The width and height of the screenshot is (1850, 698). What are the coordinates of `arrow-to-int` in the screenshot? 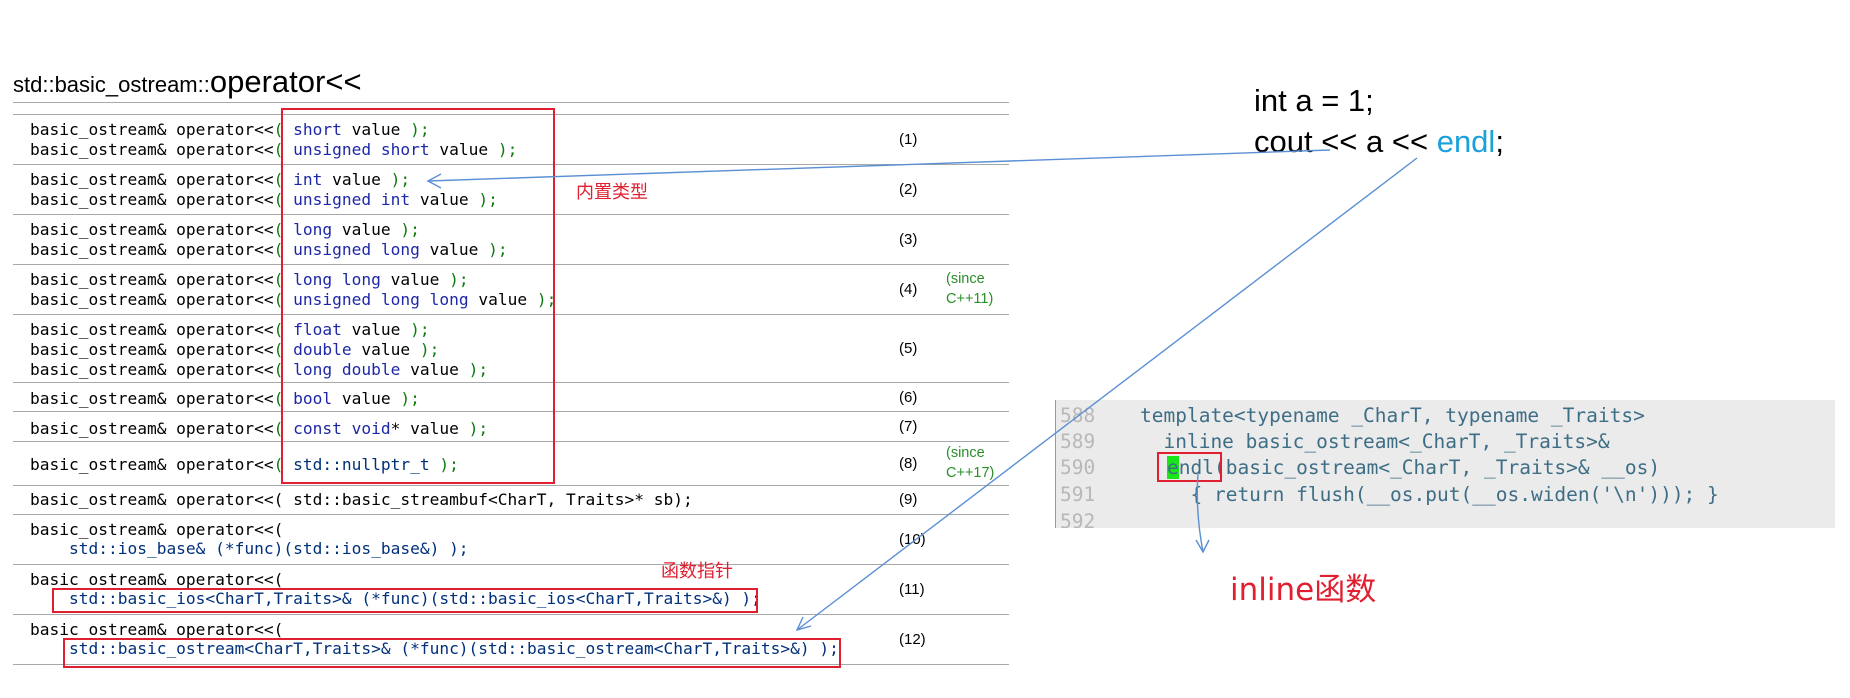 It's located at (879, 165).